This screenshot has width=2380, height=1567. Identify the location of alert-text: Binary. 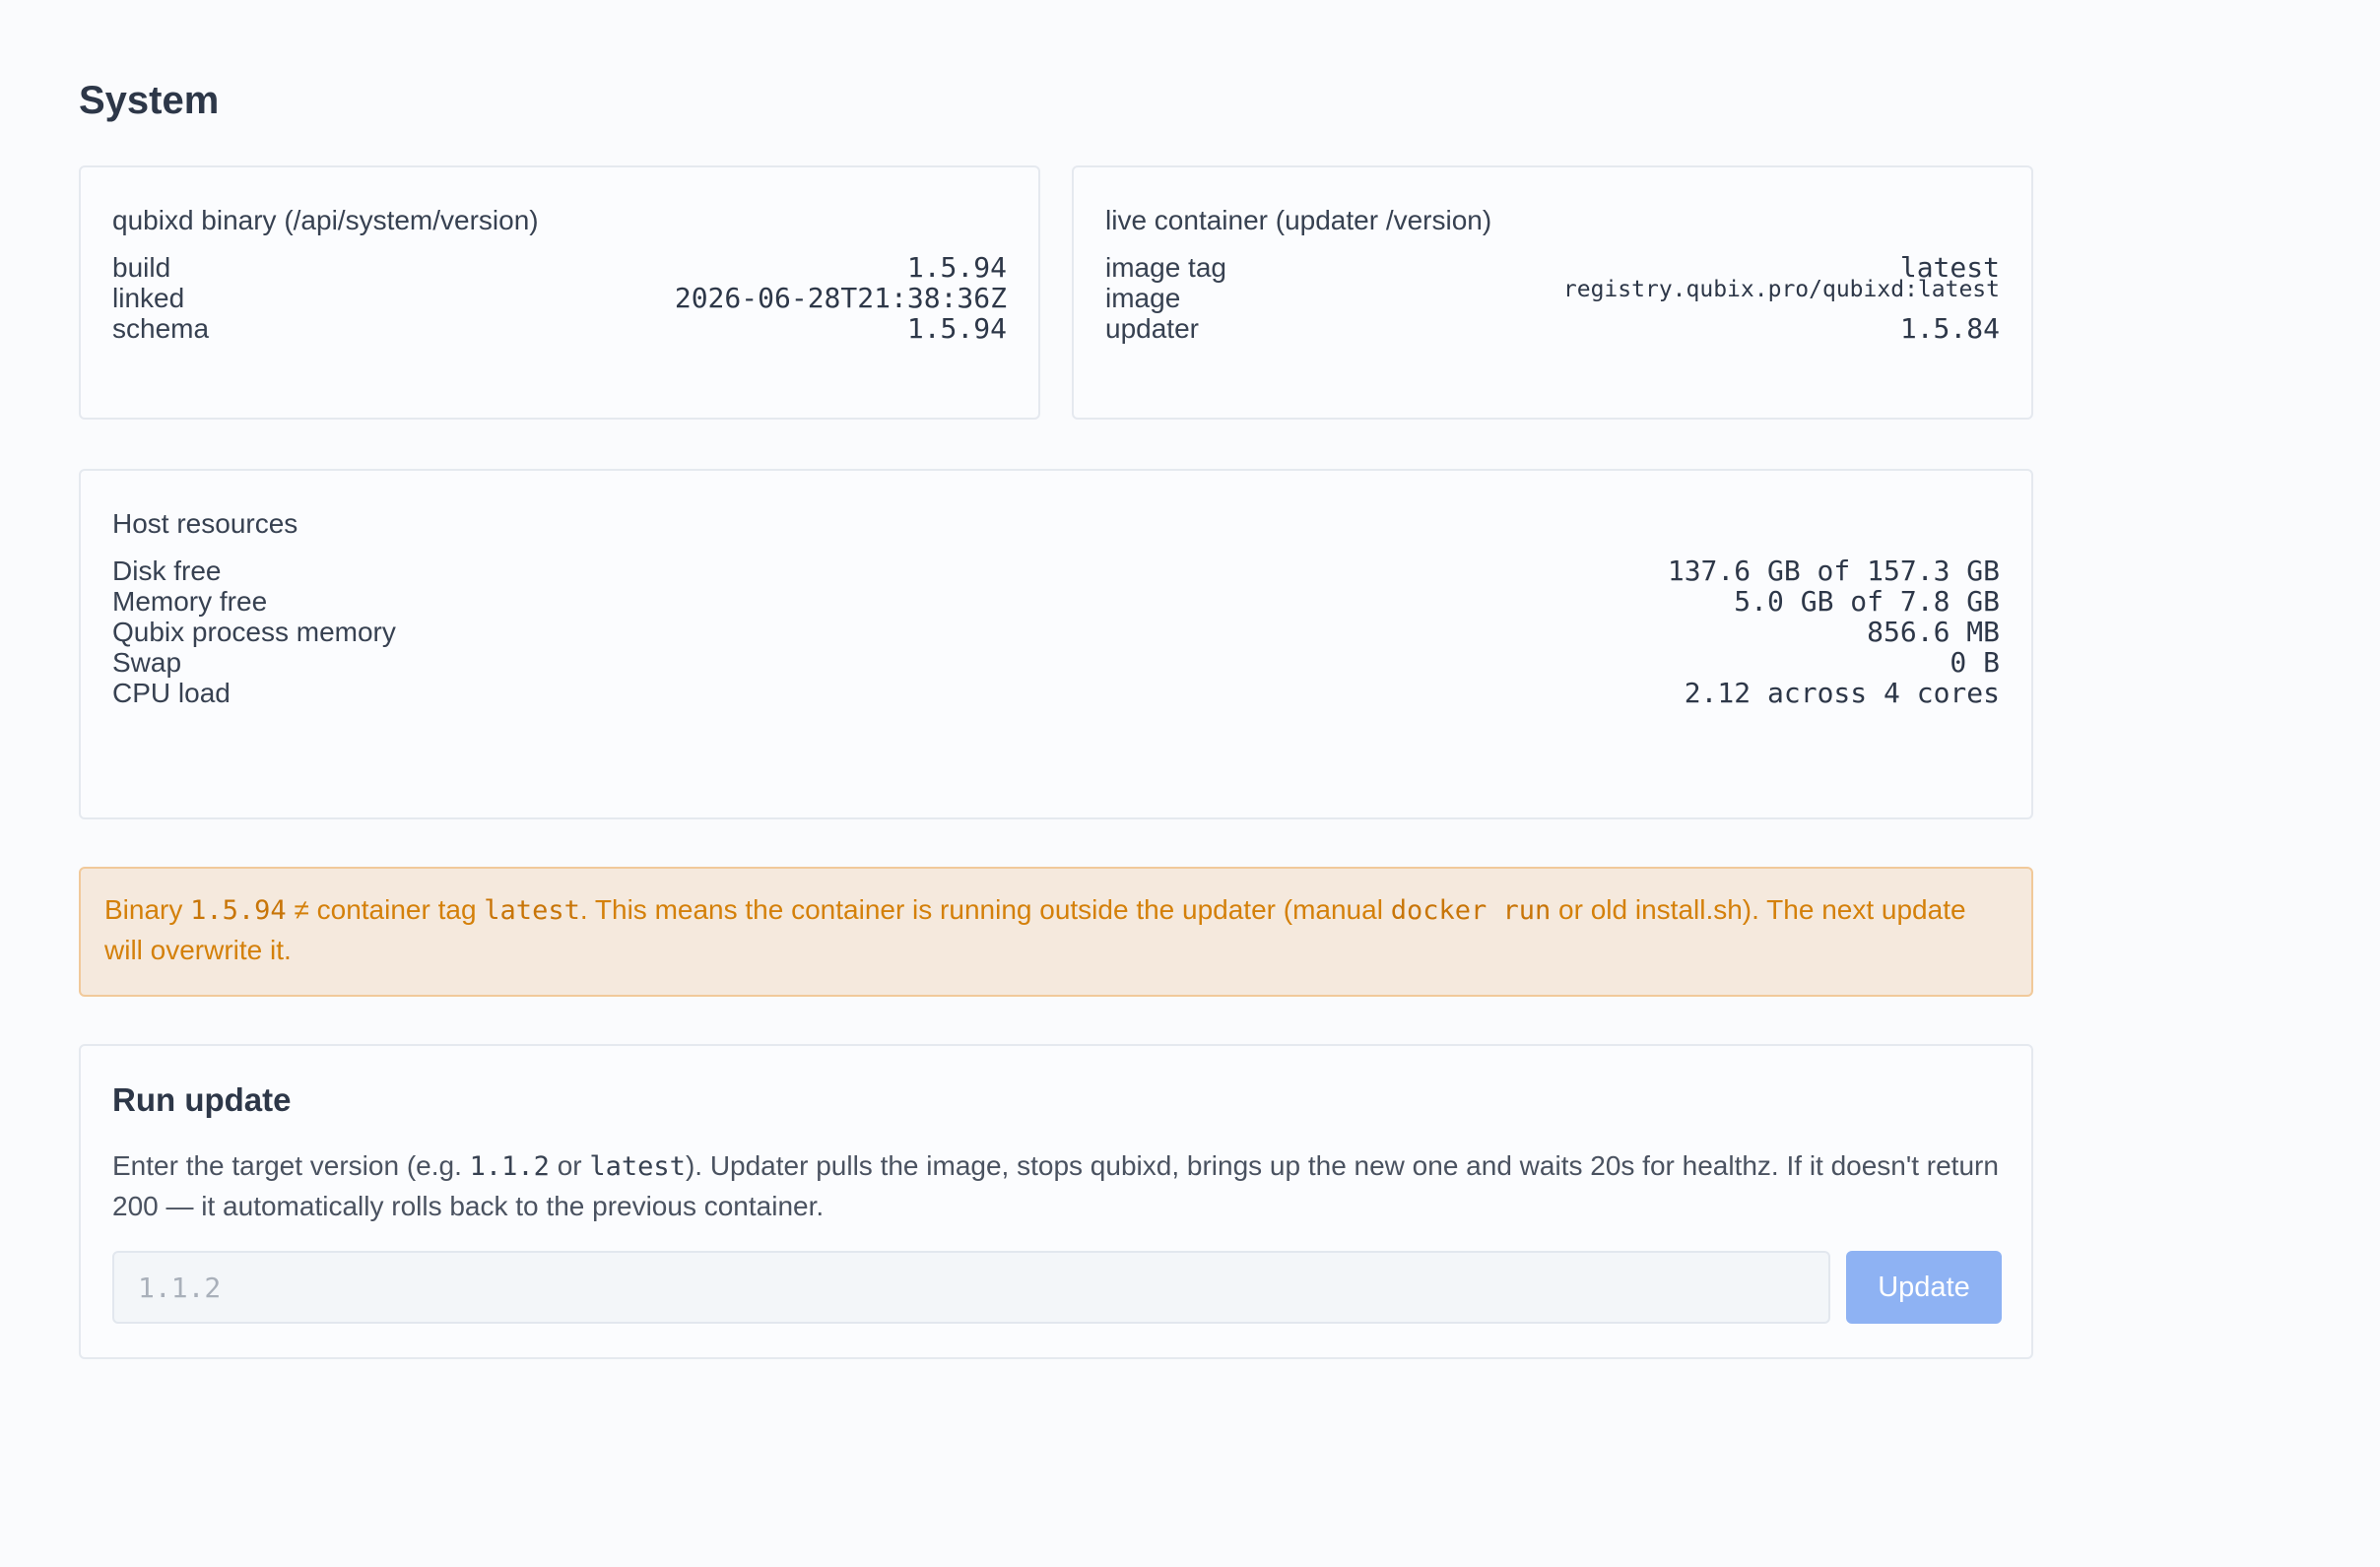
(147, 909).